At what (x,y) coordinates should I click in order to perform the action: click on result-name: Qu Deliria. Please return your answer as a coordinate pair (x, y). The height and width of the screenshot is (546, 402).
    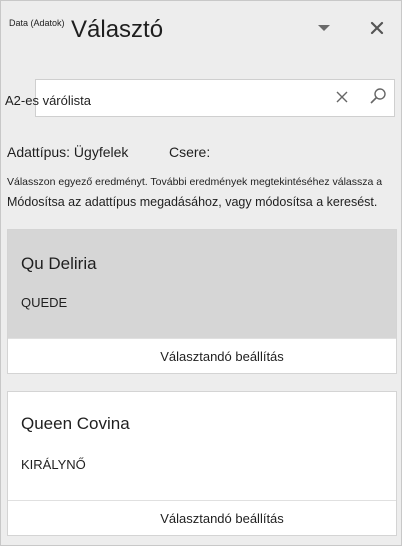
    Looking at the image, I should click on (59, 263).